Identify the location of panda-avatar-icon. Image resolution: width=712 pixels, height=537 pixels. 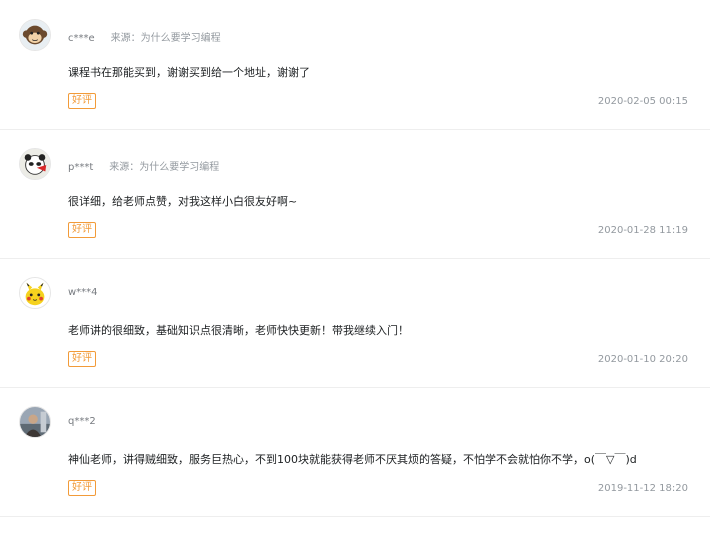
(35, 164).